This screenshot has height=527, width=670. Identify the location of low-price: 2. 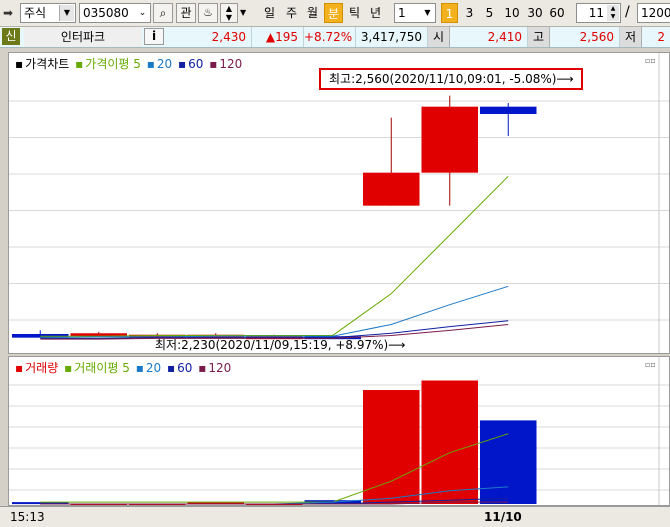
(661, 37).